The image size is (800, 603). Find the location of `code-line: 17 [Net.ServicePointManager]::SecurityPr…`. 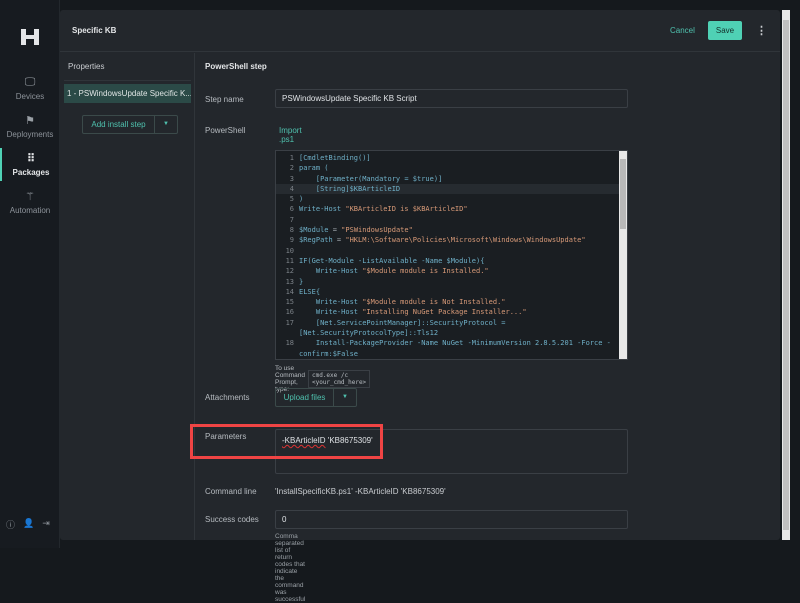

code-line: 17 [Net.ServicePointManager]::SecurityPr… is located at coordinates (451, 323).